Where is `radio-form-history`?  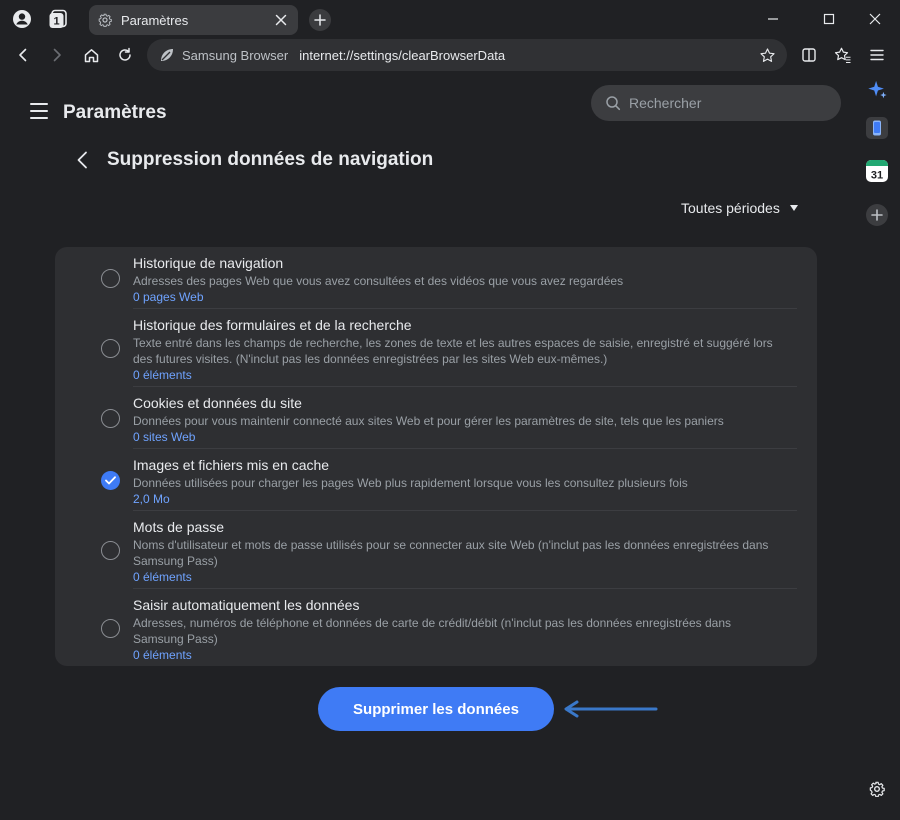 radio-form-history is located at coordinates (110, 348).